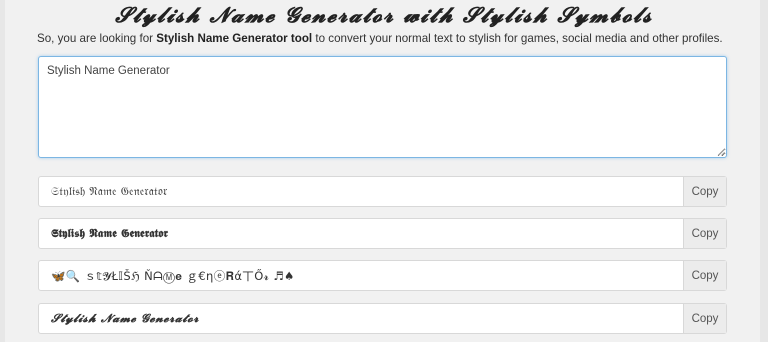  What do you see at coordinates (764, 171) in the screenshot?
I see `right-margin-strip` at bounding box center [764, 171].